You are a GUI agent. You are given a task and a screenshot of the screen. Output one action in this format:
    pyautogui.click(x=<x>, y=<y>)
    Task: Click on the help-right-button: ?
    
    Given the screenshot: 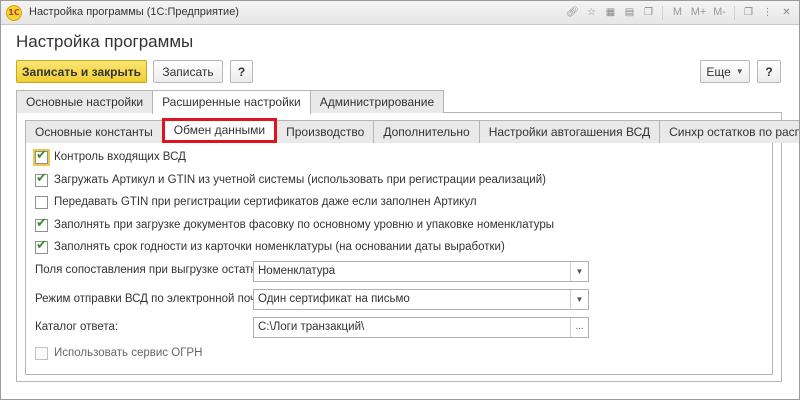 What is the action you would take?
    pyautogui.click(x=769, y=71)
    